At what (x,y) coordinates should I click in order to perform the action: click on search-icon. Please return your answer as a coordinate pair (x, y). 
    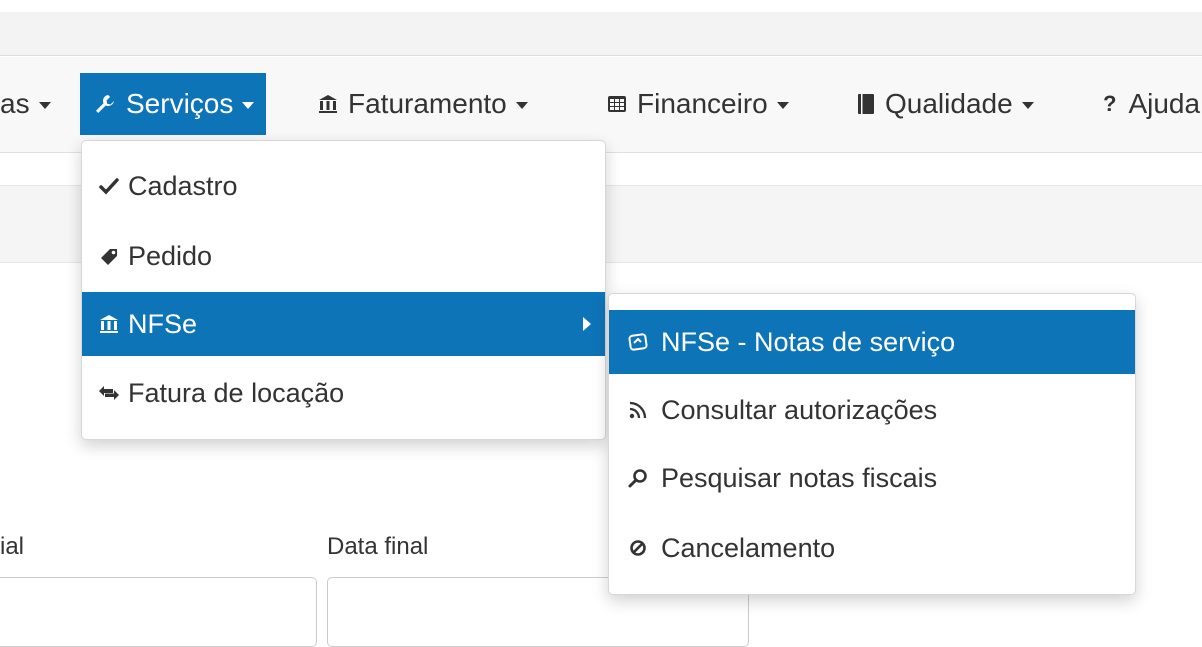
    Looking at the image, I should click on (638, 478).